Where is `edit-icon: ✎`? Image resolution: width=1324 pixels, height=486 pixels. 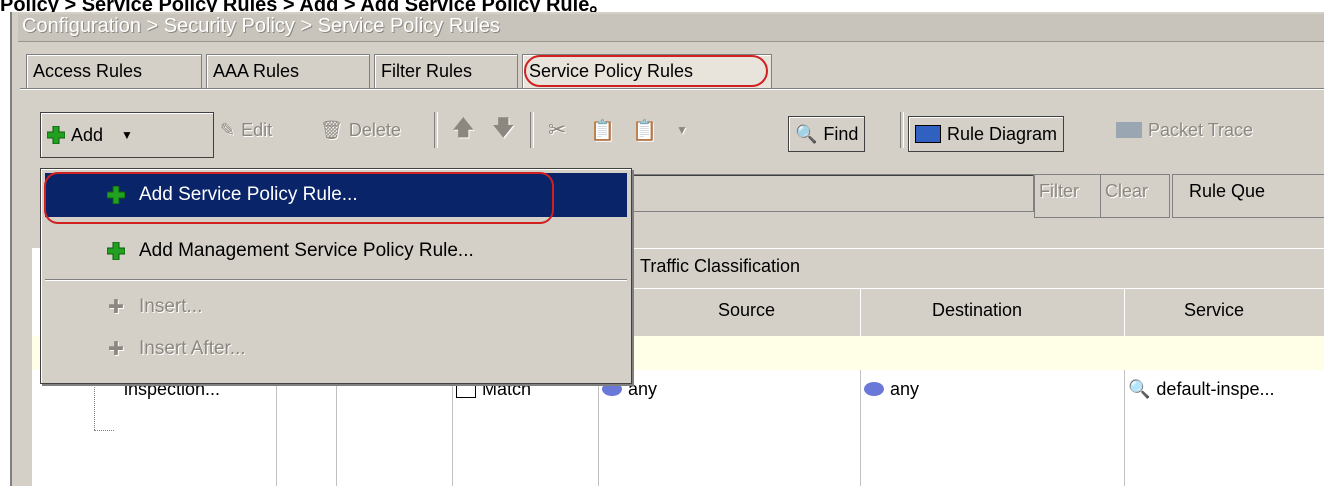 edit-icon: ✎ is located at coordinates (228, 129).